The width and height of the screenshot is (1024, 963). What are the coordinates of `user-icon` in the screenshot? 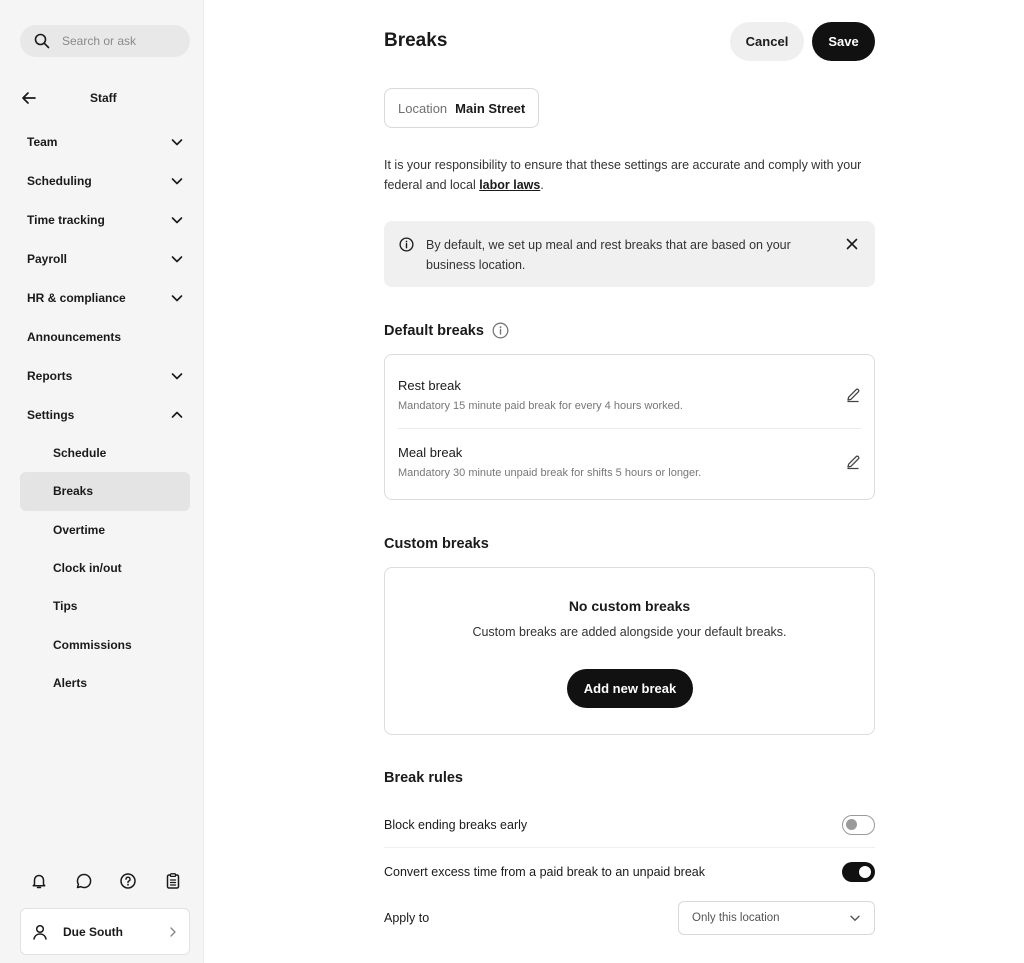 It's located at (40, 932).